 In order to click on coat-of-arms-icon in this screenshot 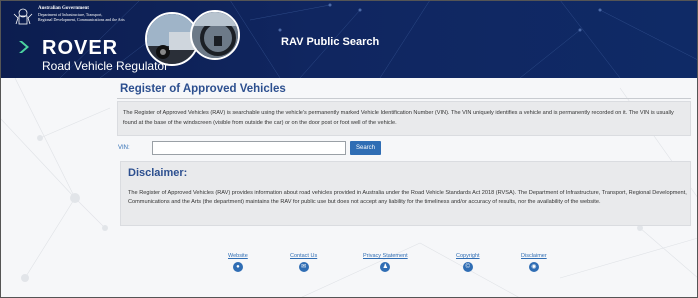, I will do `click(23, 16)`.